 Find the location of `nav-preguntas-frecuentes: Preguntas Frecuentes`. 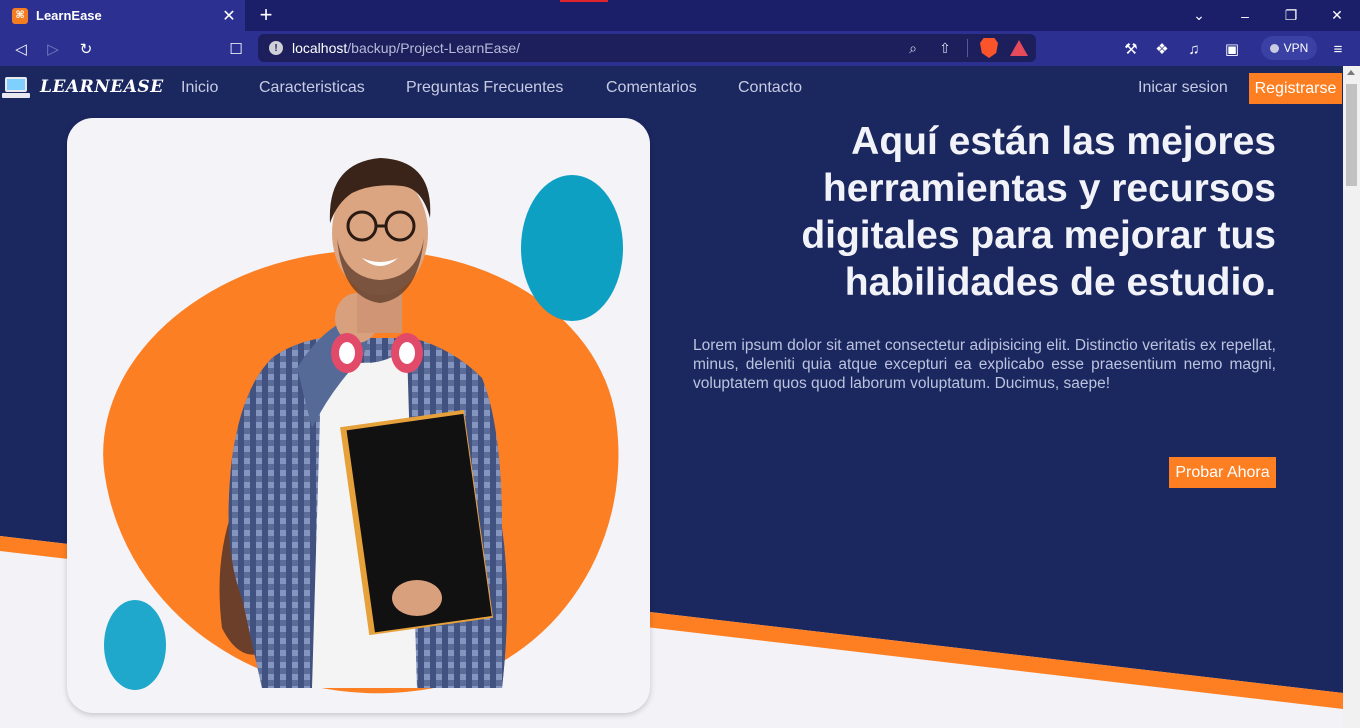

nav-preguntas-frecuentes: Preguntas Frecuentes is located at coordinates (484, 88).